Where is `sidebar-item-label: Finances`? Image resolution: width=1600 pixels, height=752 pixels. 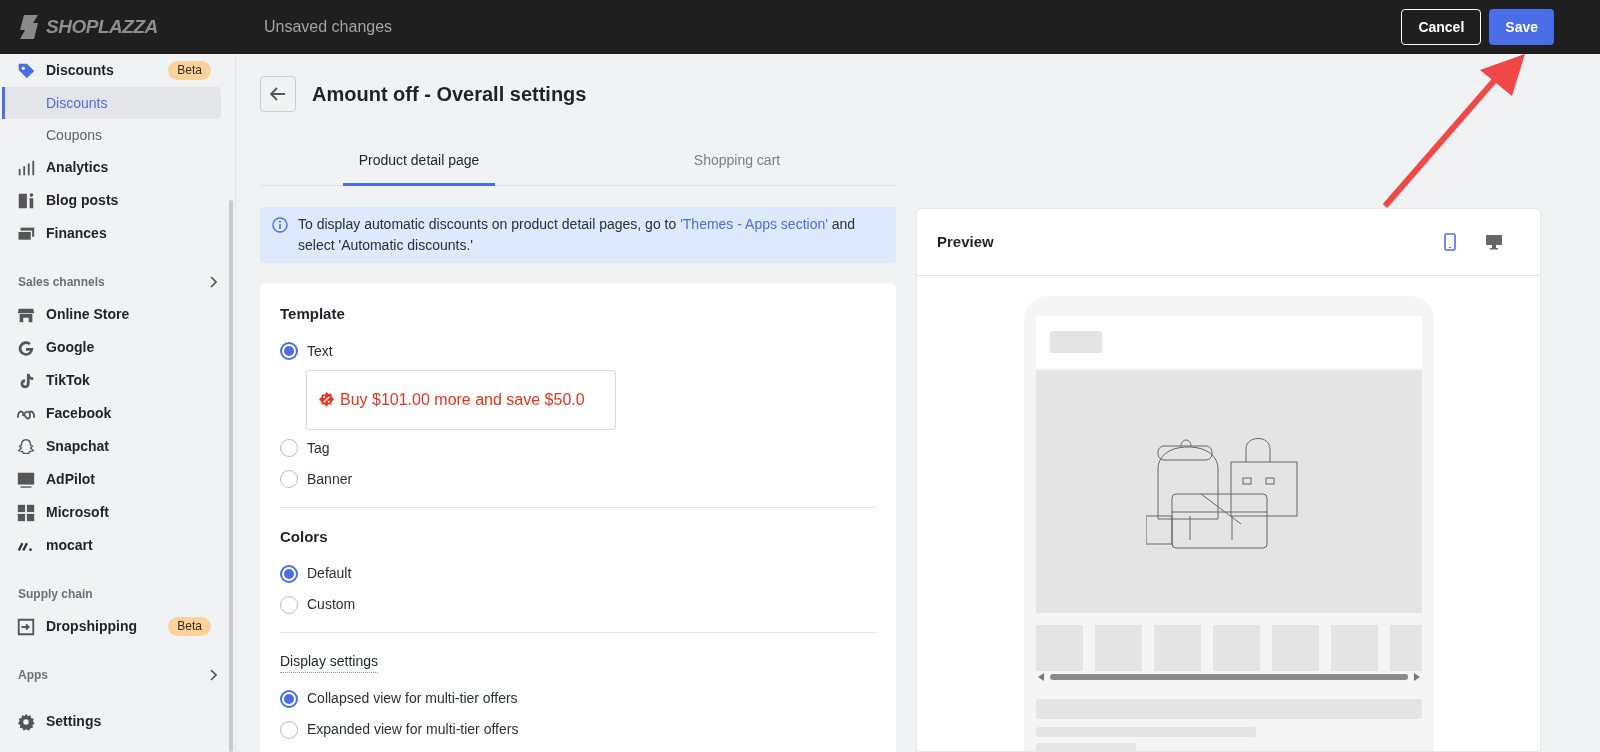 sidebar-item-label: Finances is located at coordinates (76, 233).